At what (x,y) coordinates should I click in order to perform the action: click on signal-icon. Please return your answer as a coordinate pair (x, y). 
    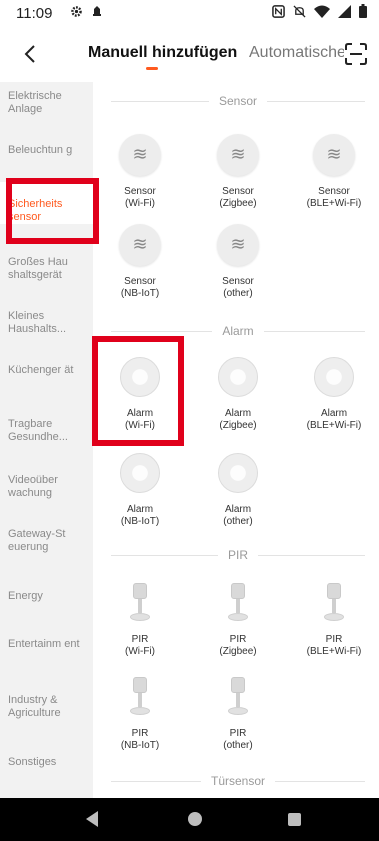
    Looking at the image, I should click on (344, 13).